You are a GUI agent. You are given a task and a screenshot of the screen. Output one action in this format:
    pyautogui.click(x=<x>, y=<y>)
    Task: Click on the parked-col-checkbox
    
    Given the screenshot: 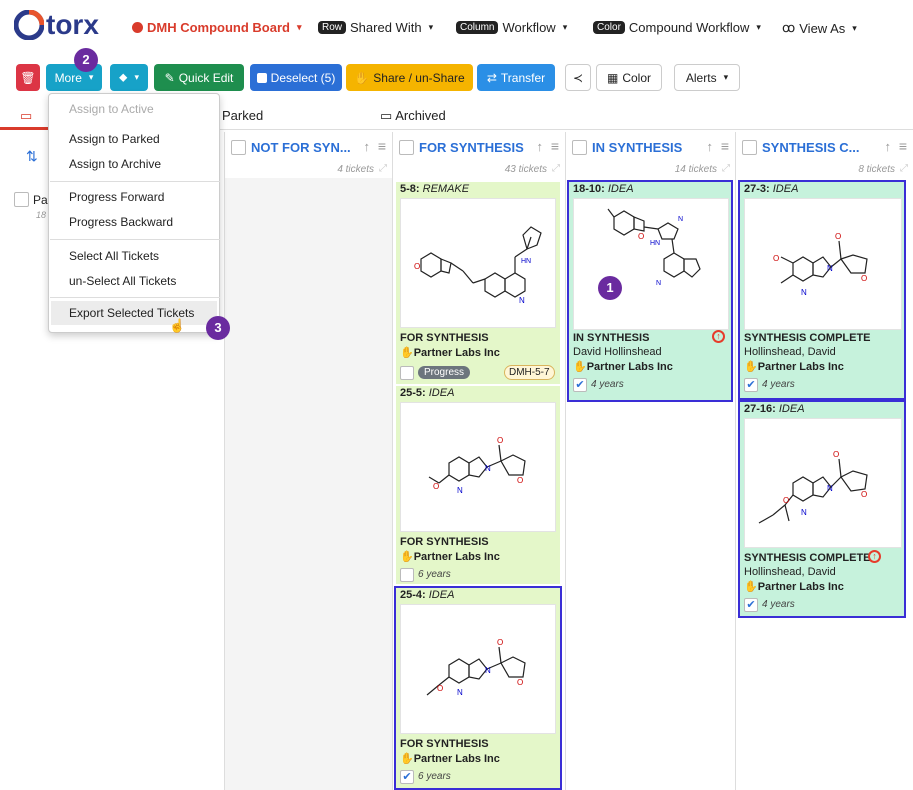 What is the action you would take?
    pyautogui.click(x=21, y=199)
    